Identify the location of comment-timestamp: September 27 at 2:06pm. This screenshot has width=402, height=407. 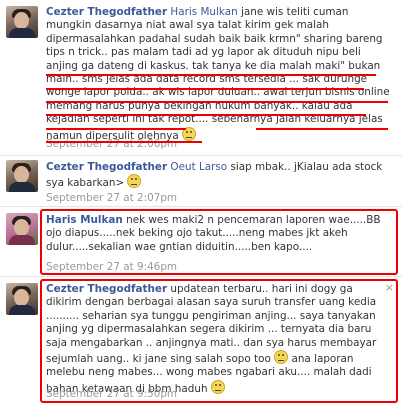
(111, 144).